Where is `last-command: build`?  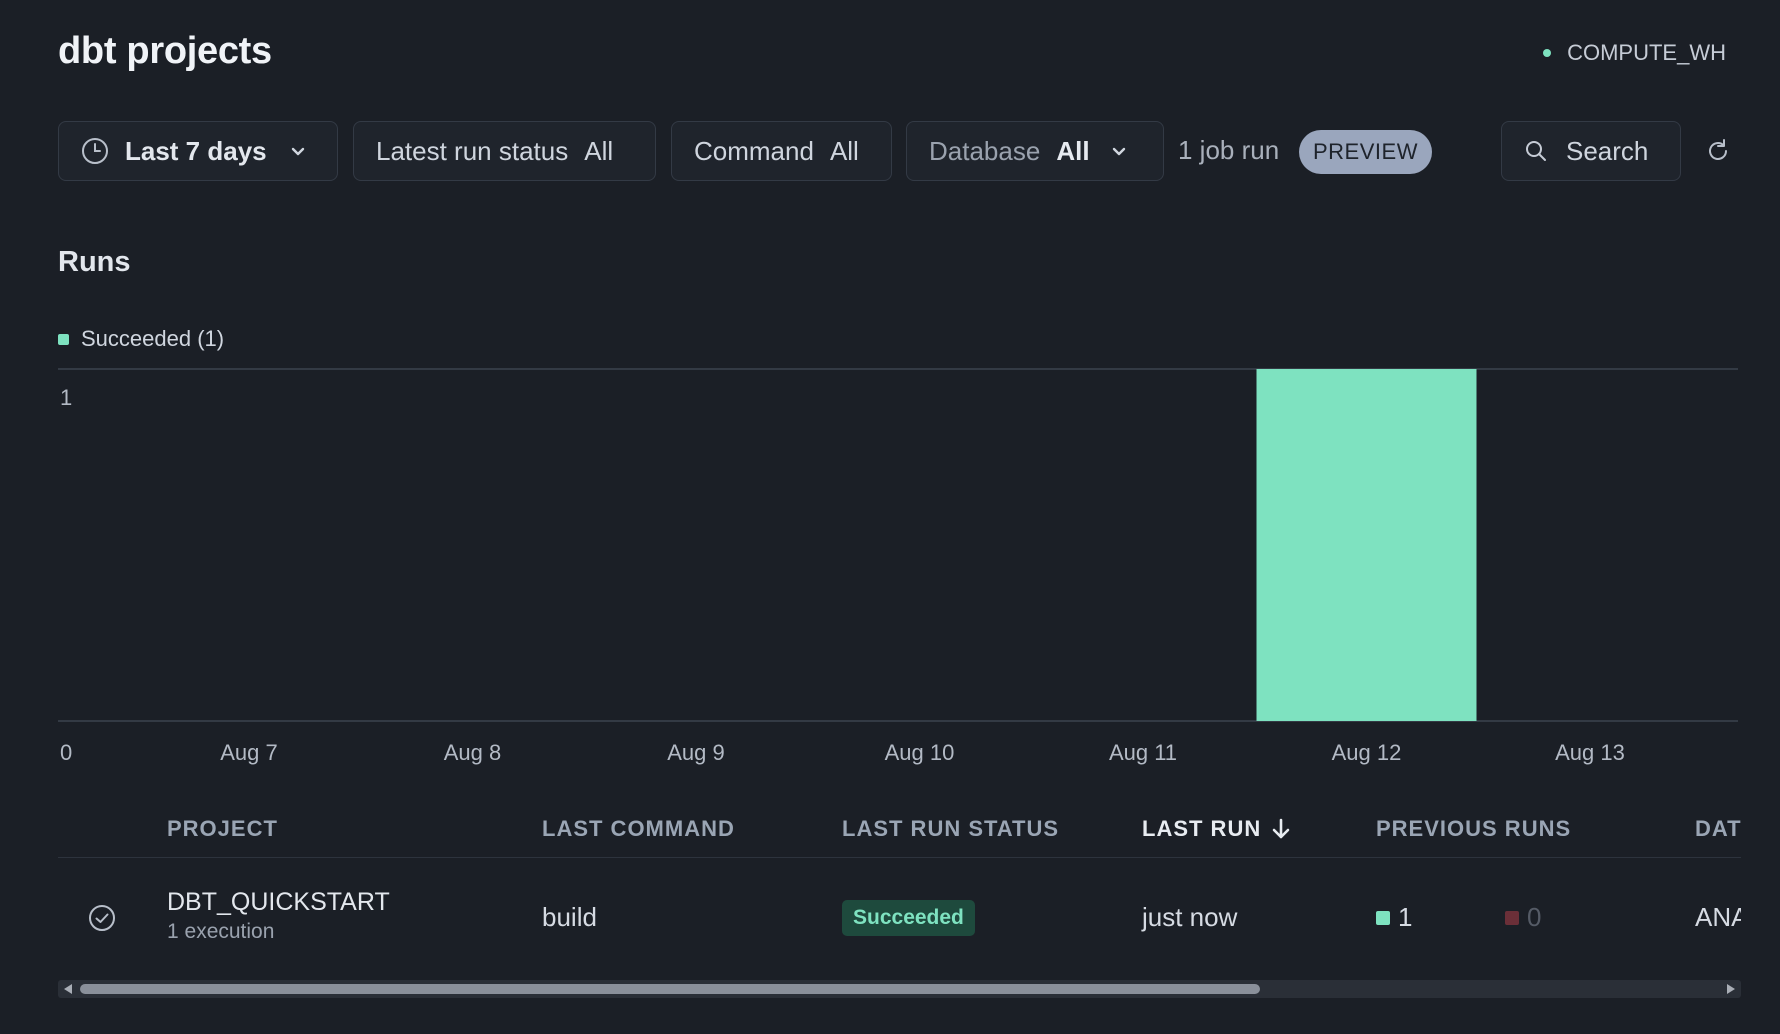
last-command: build is located at coordinates (569, 917).